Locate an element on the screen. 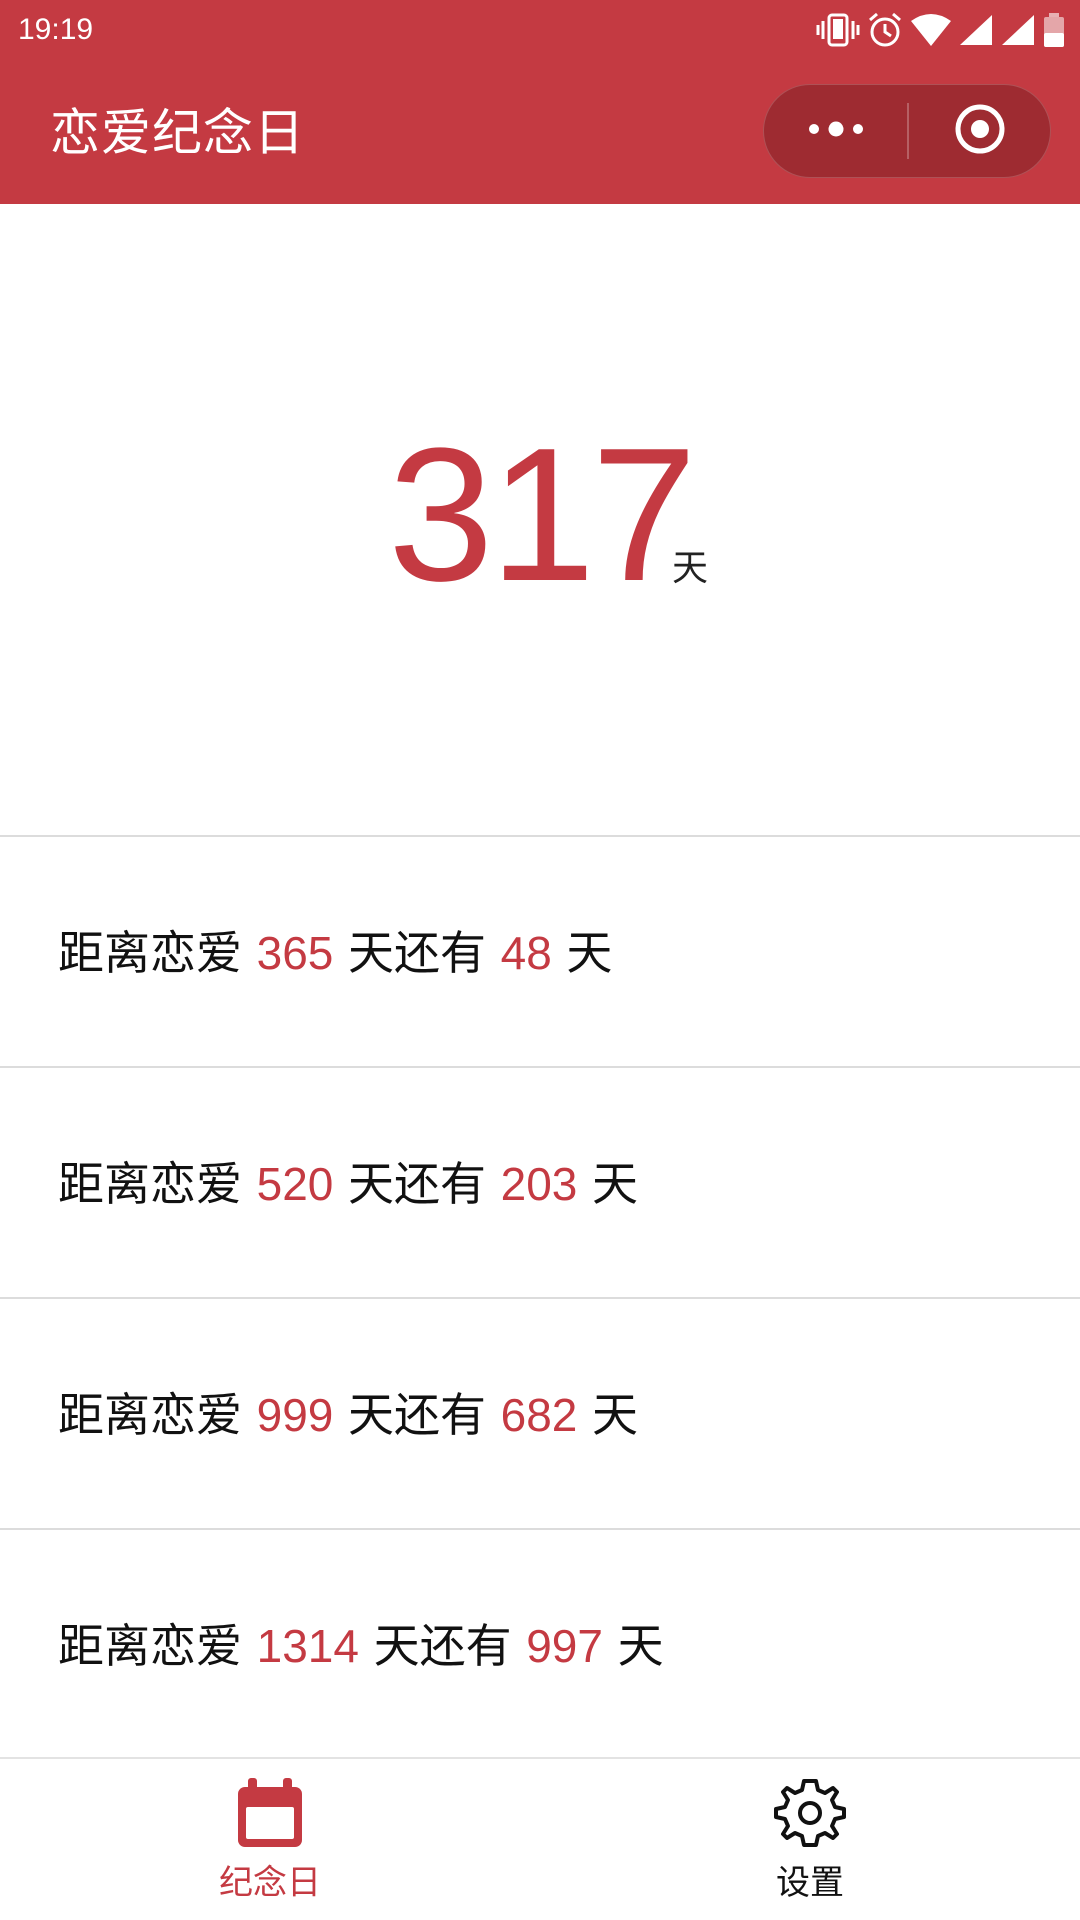 This screenshot has width=1080, height=1920. gear-icon is located at coordinates (810, 1813).